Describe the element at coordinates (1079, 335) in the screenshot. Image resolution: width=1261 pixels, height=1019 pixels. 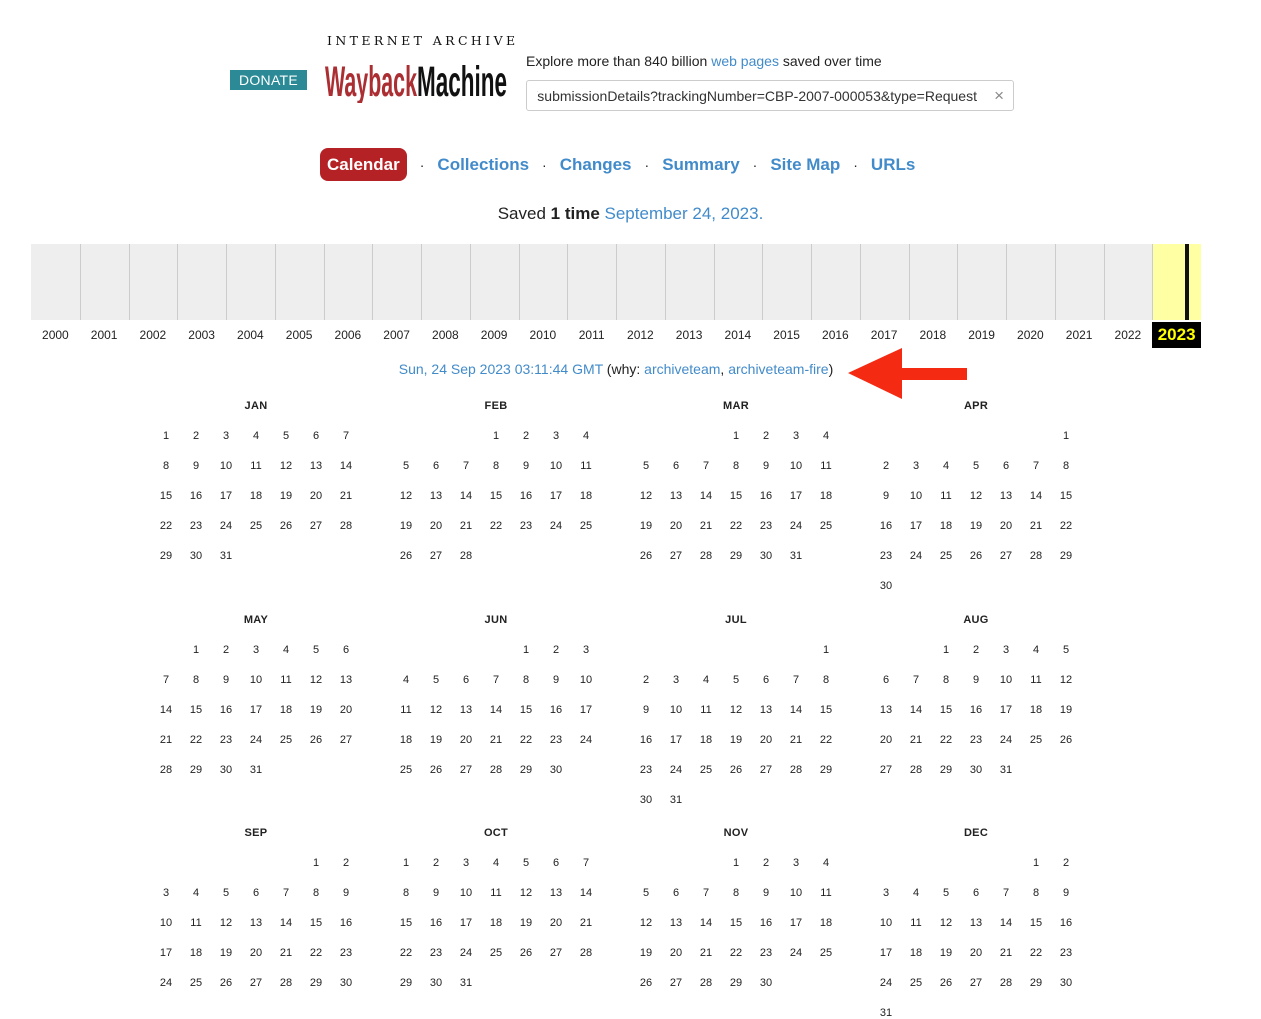
I see `year-label-2021: 2021` at that location.